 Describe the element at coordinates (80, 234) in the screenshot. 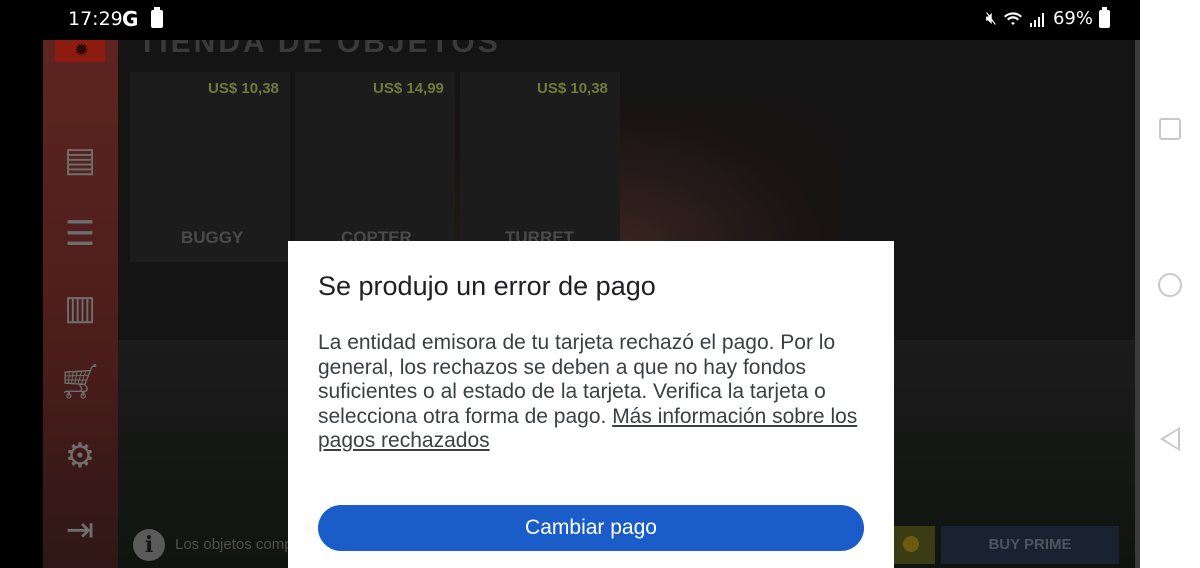

I see `list-icon: ☰` at that location.